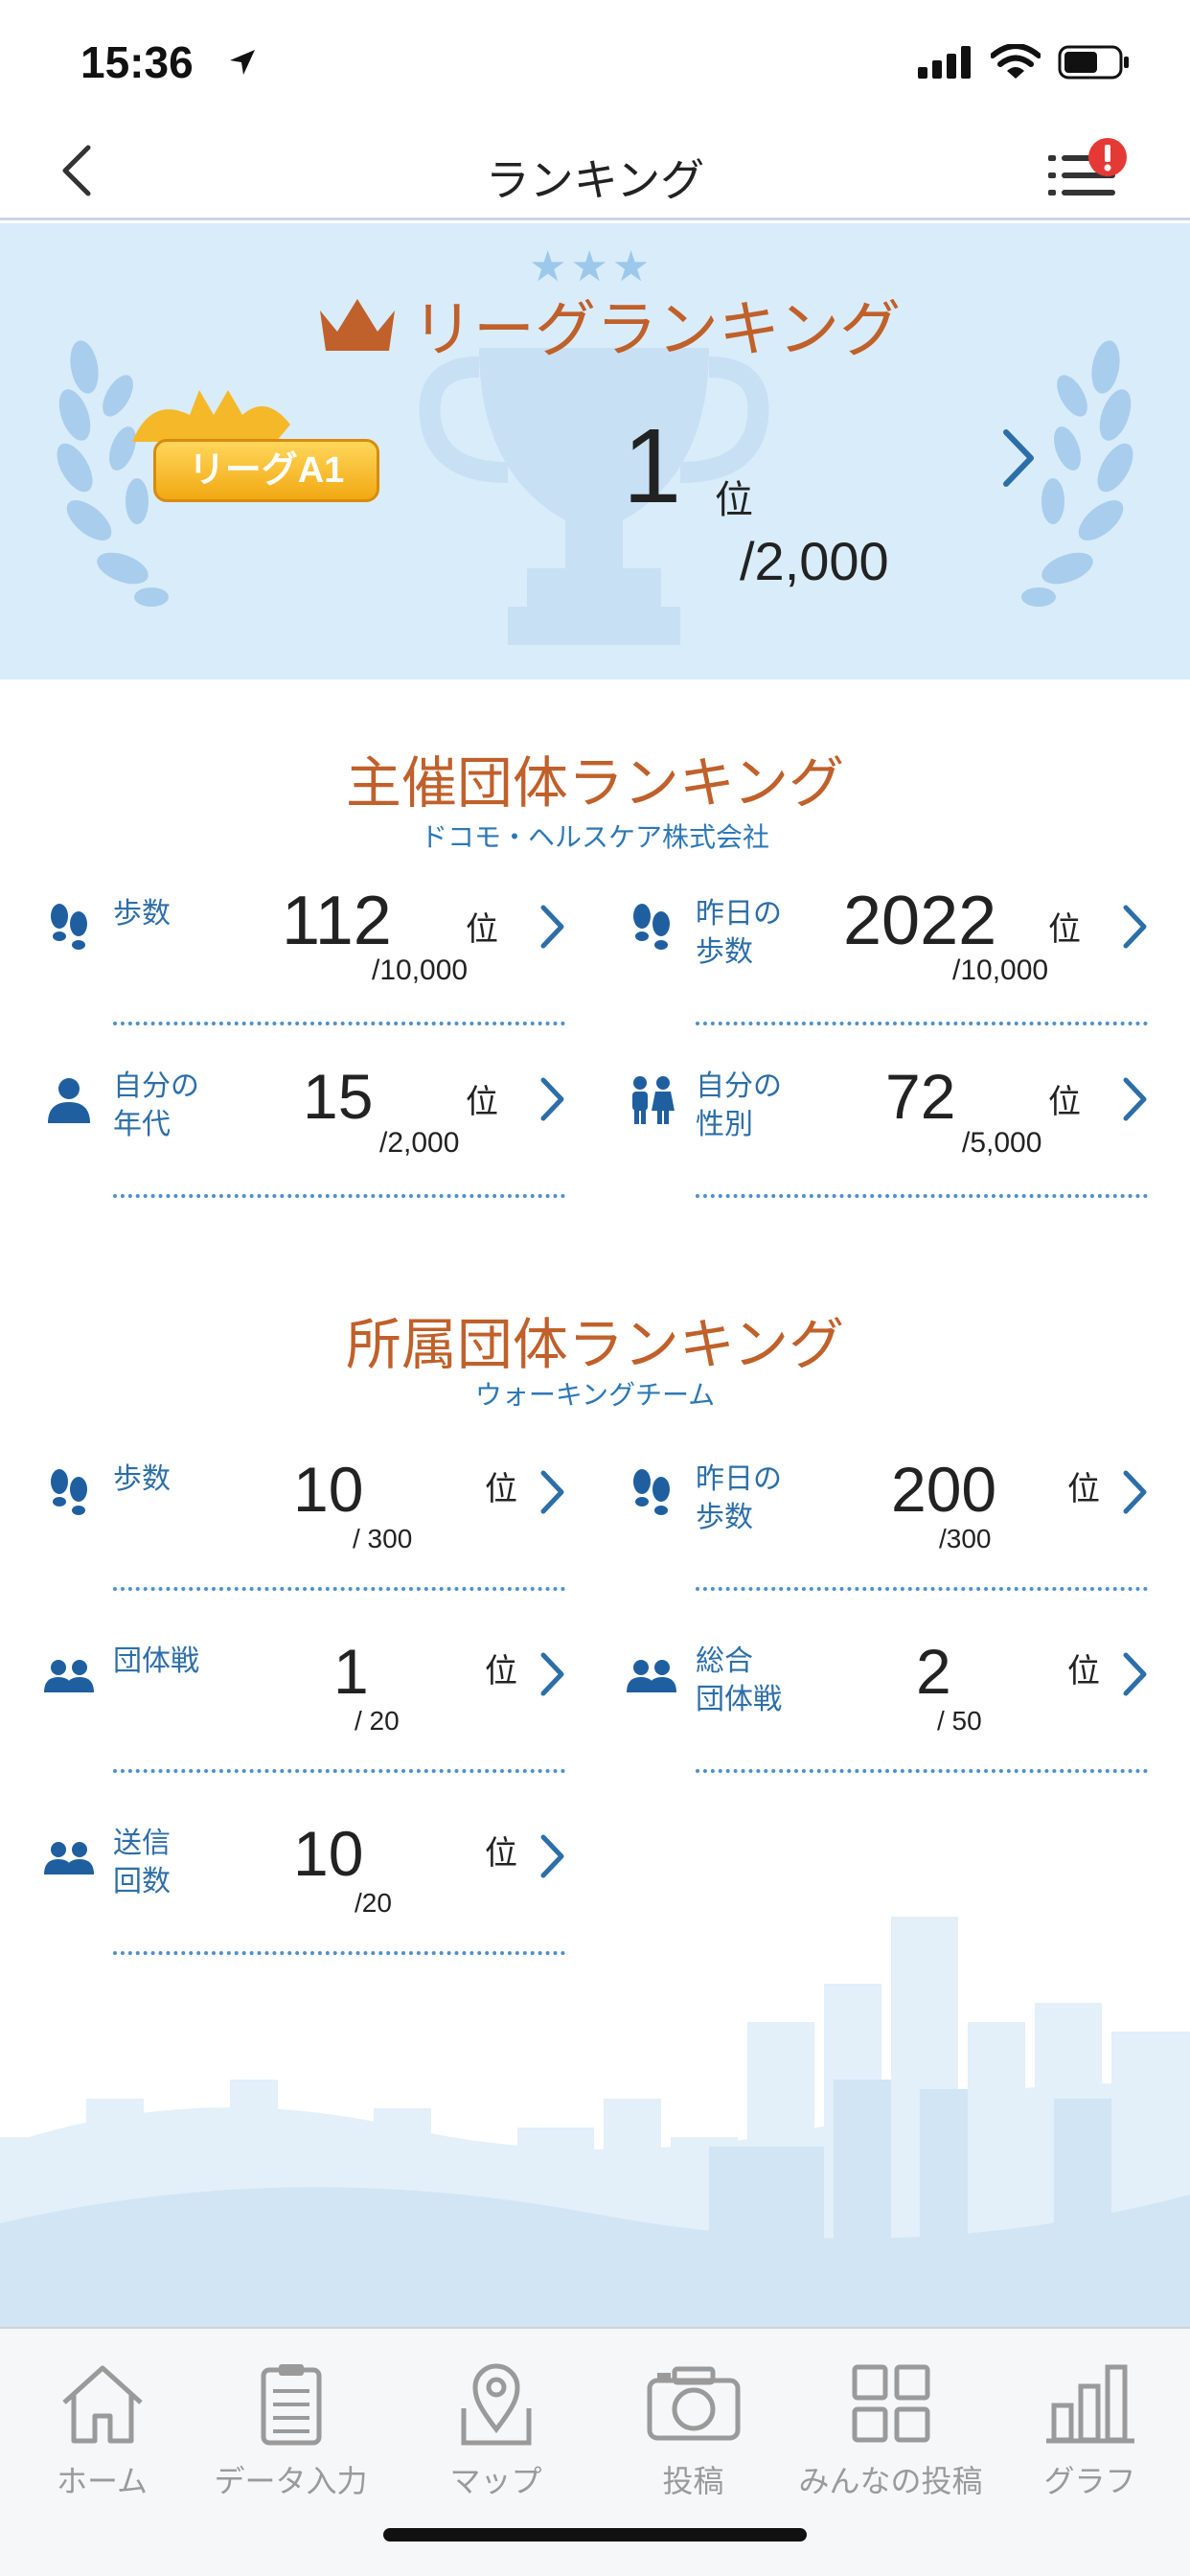 The image size is (1190, 2576). Describe the element at coordinates (921, 1096) in the screenshot. I see `ranking-value: 72` at that location.